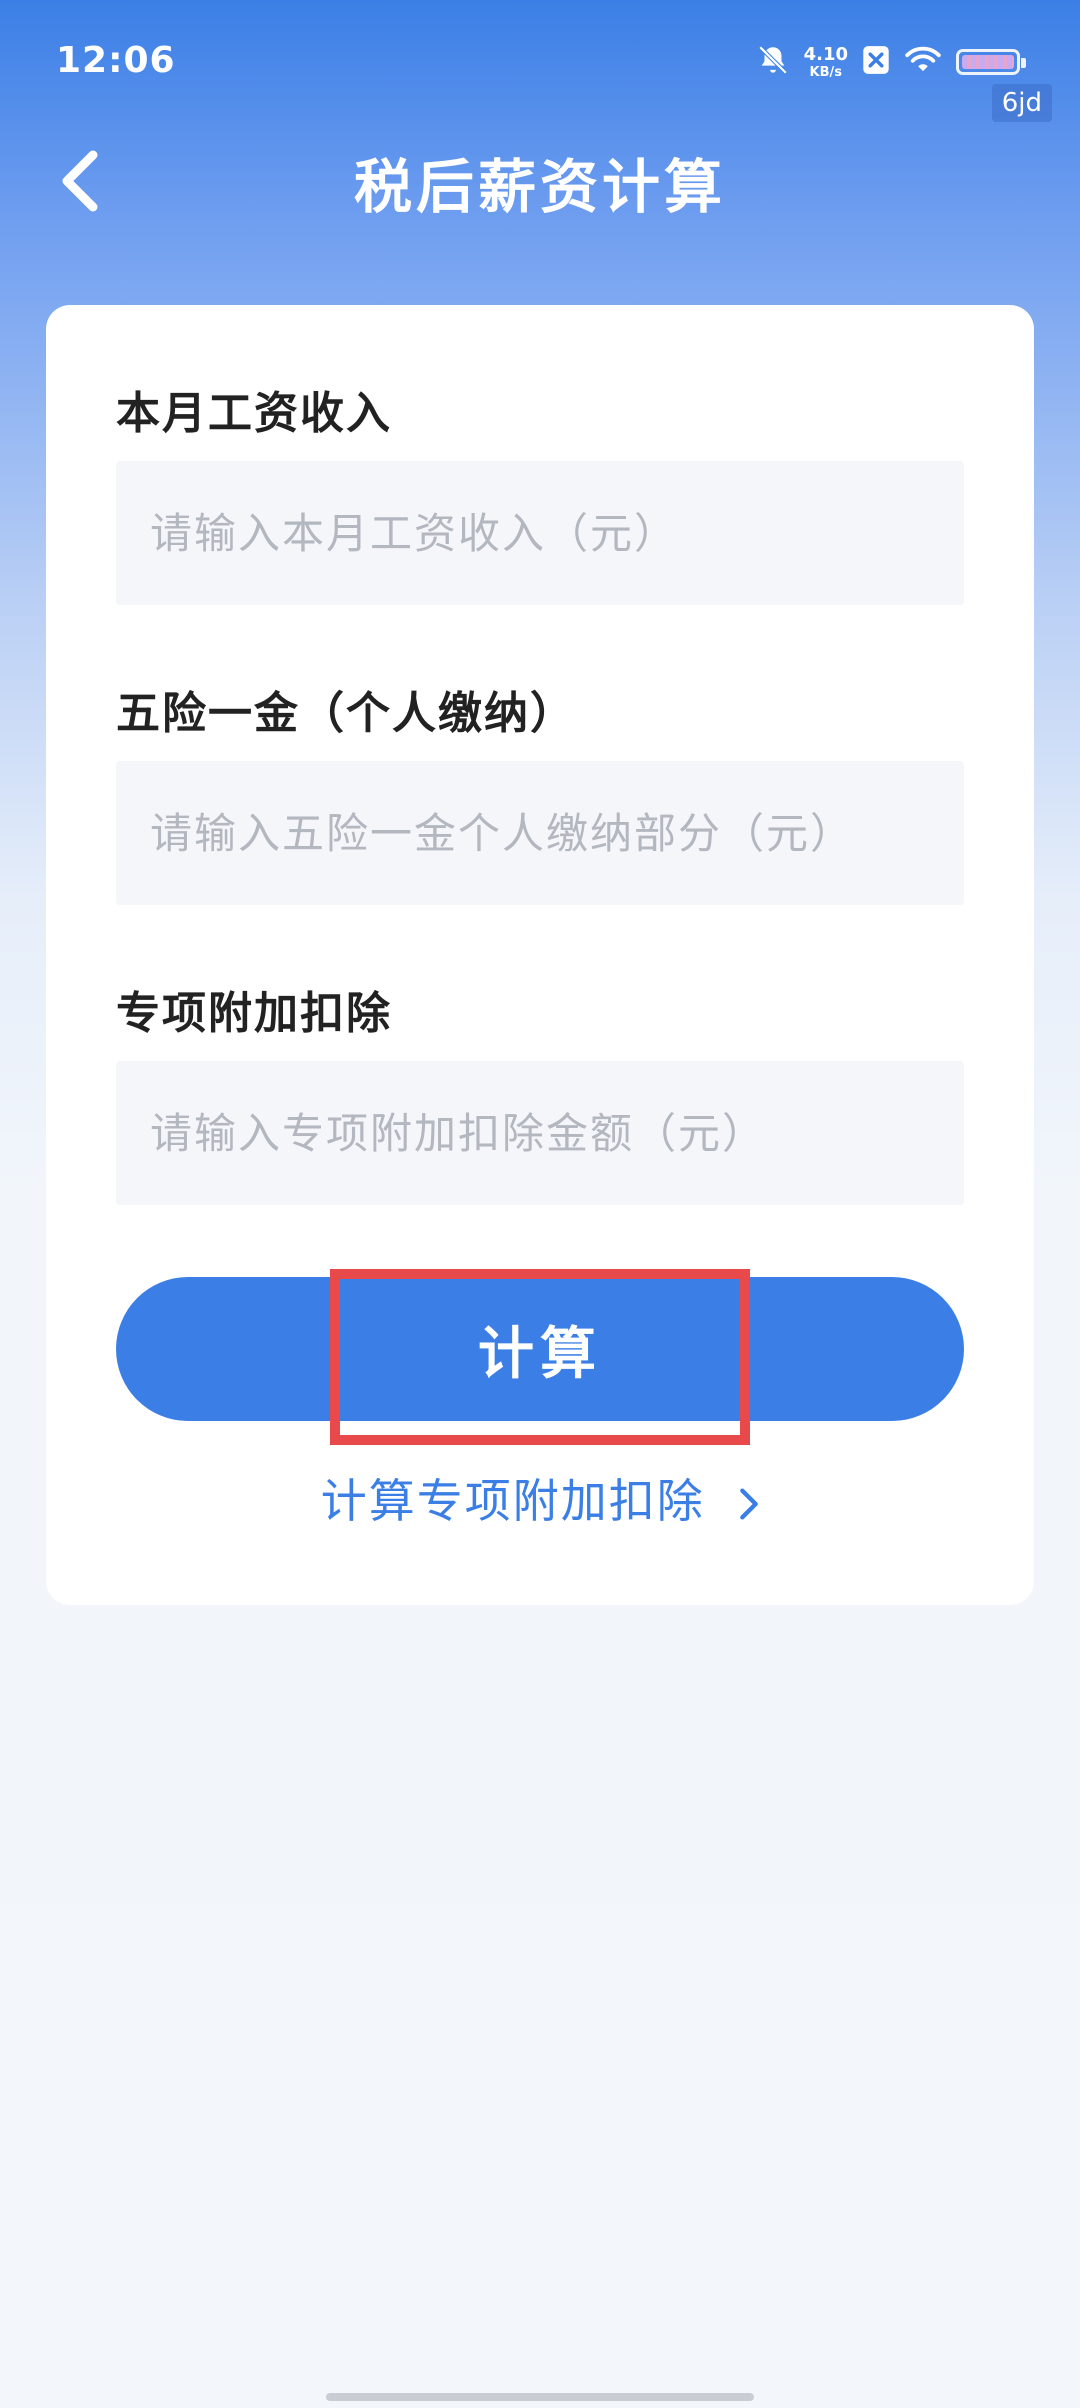  I want to click on page-title: 税后薪资计算, so click(539, 187).